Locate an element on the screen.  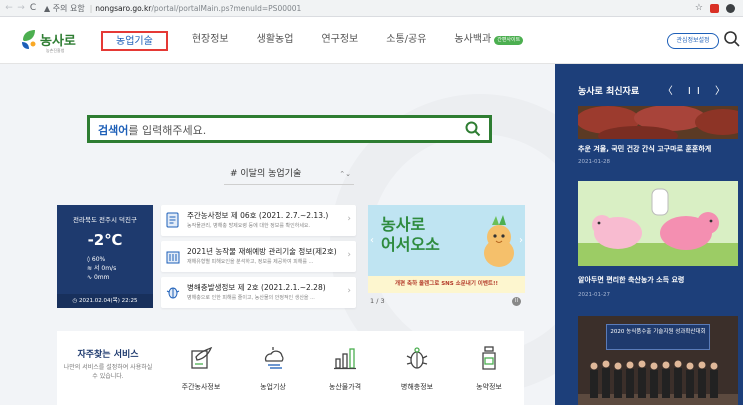
weather-wind: 서 0m/s is located at coordinates (105, 268).